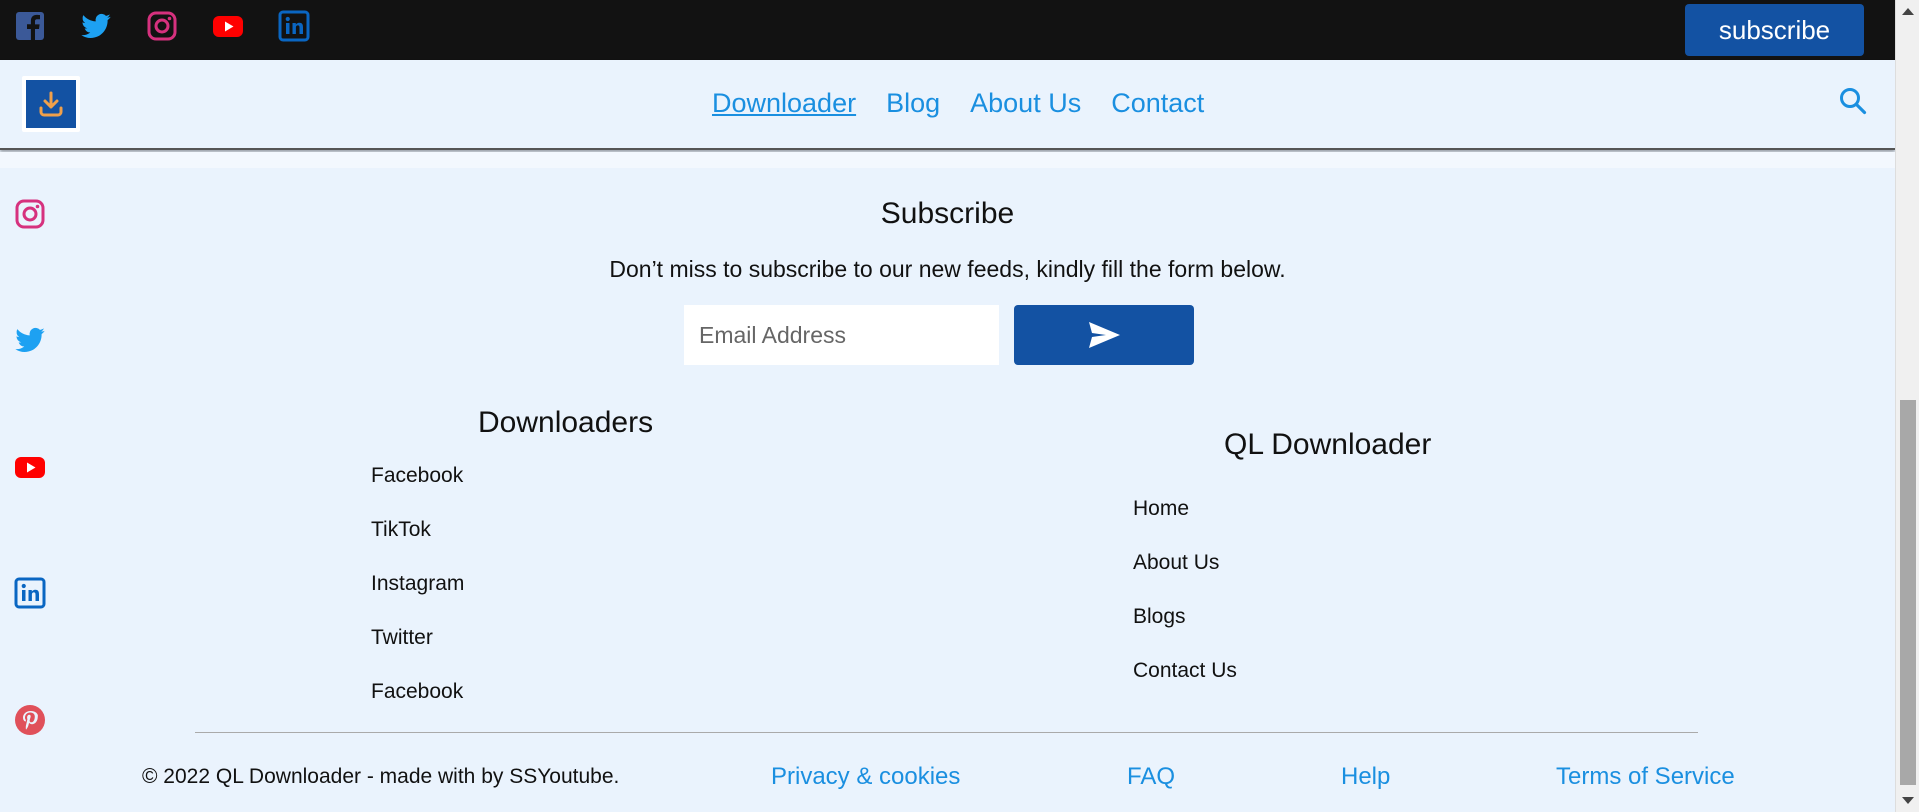  I want to click on nav-link-about-us: About Us, so click(1025, 103).